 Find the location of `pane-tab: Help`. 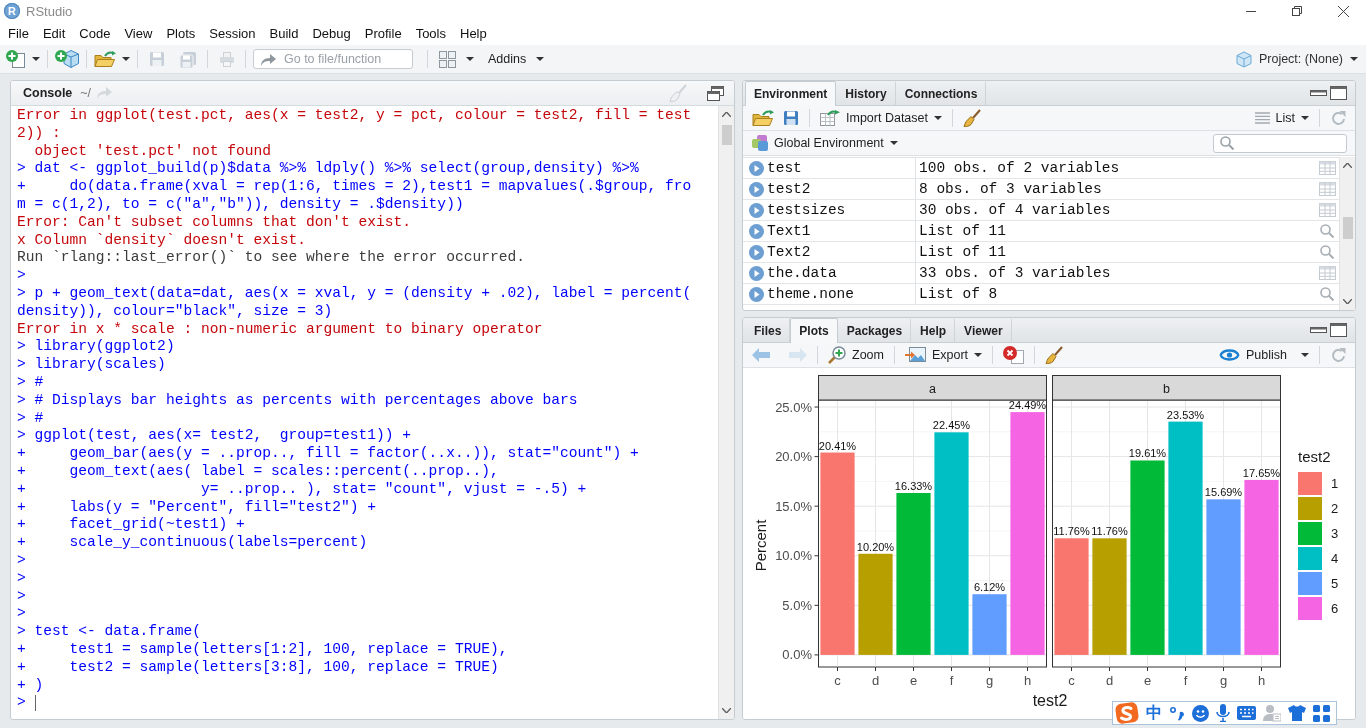

pane-tab: Help is located at coordinates (933, 330).